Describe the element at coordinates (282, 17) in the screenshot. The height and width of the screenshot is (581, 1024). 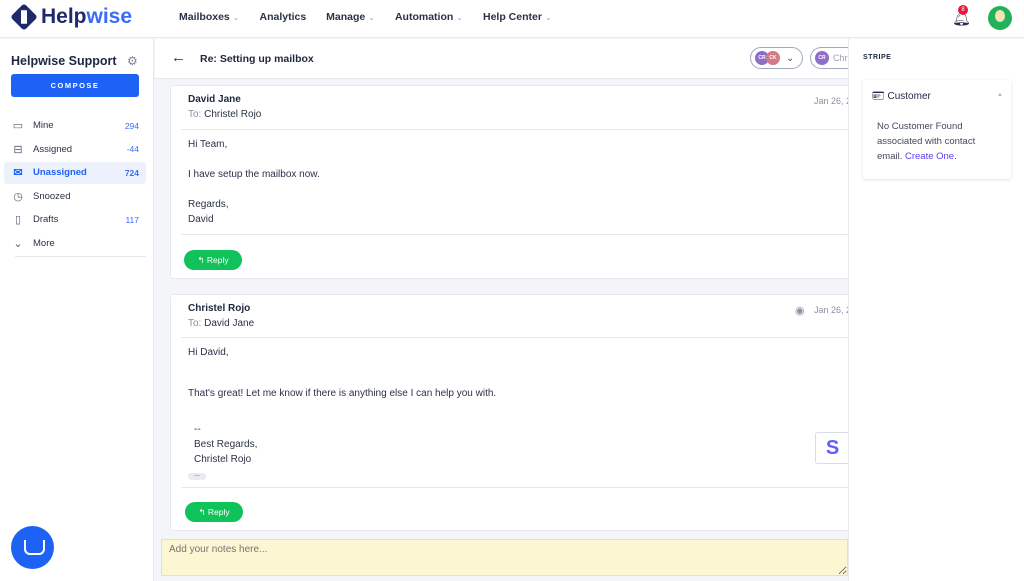
I see `nav-analytics: Analytics` at that location.